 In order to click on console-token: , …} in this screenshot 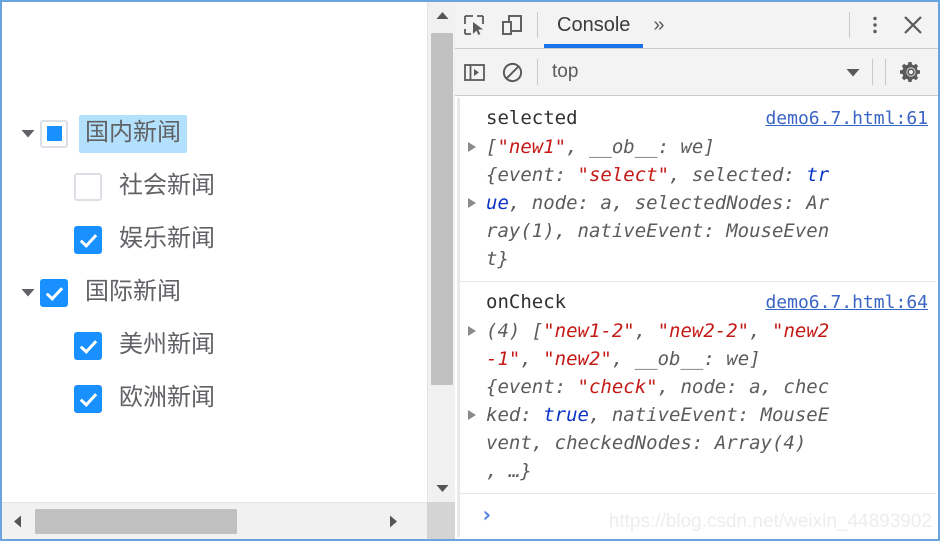, I will do `click(509, 471)`.